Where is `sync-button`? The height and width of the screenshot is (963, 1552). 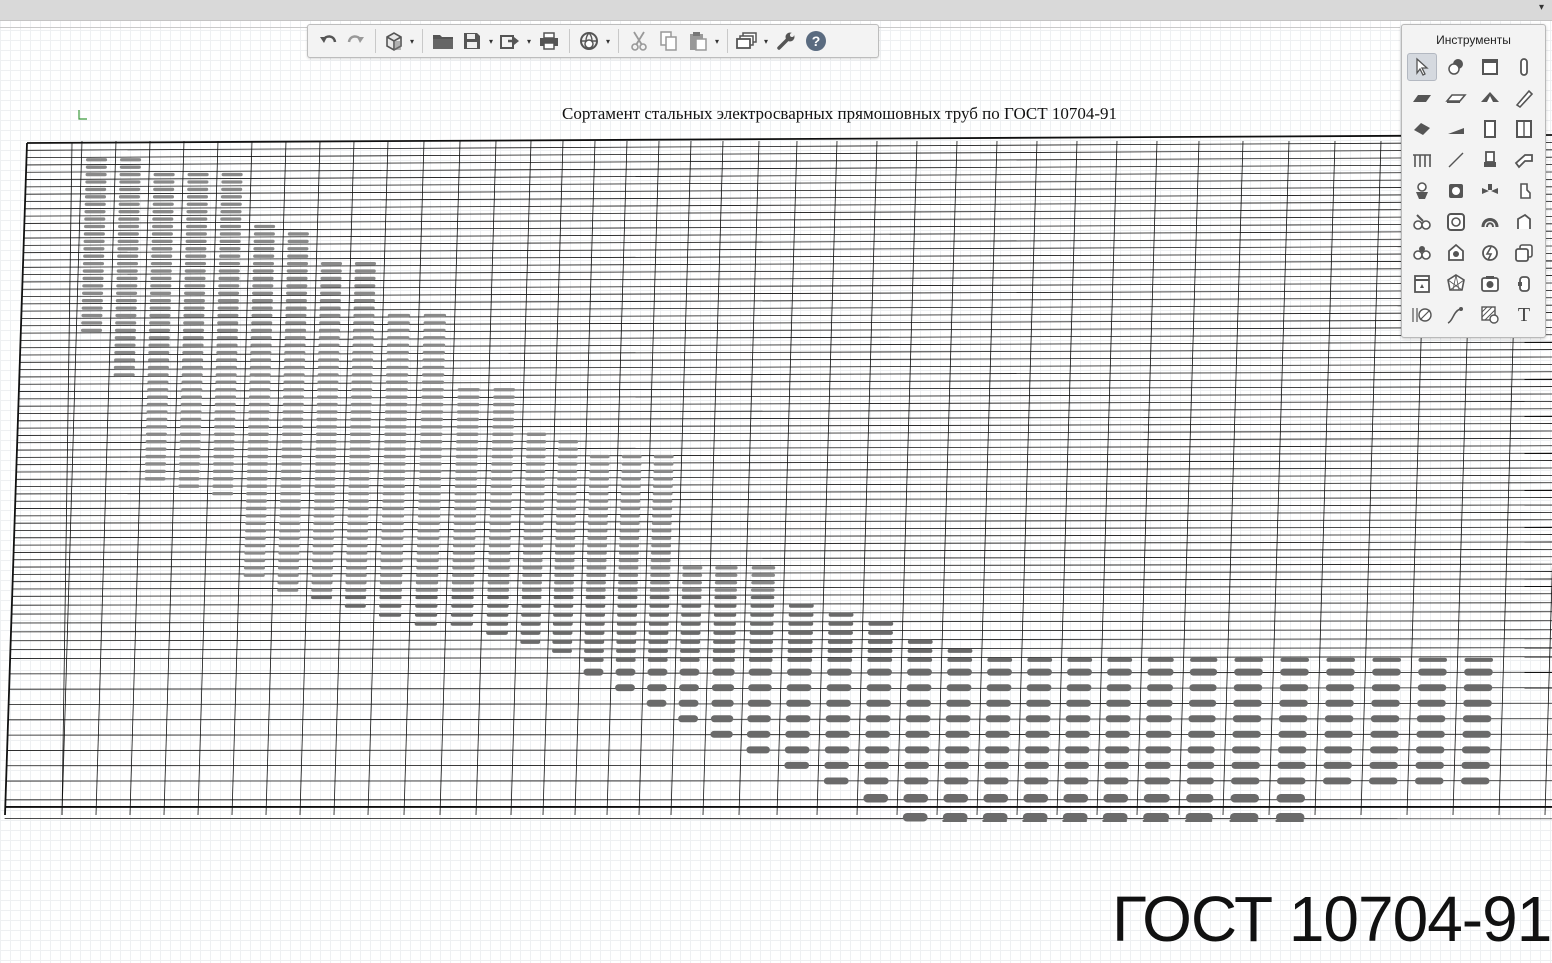 sync-button is located at coordinates (589, 41).